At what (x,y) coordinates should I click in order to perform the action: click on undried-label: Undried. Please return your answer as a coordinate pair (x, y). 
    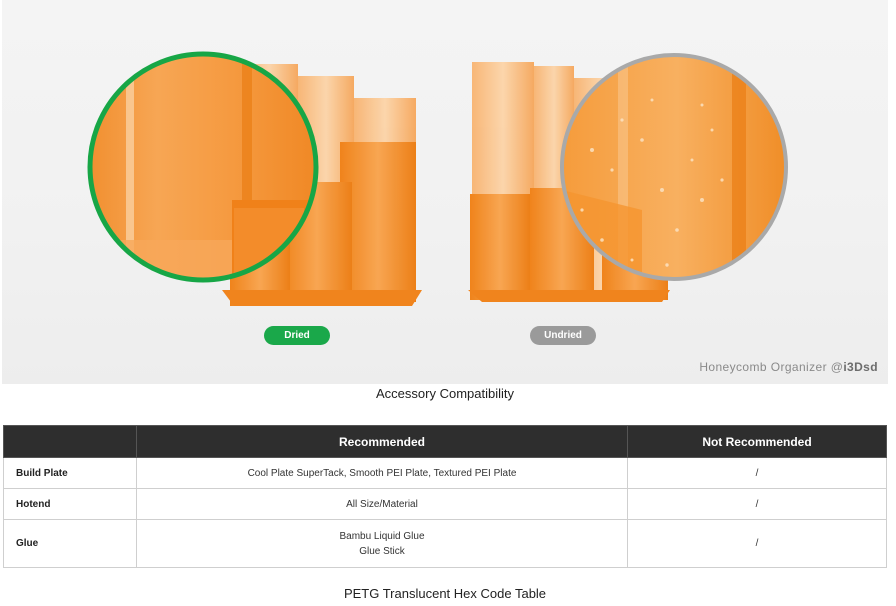
    Looking at the image, I should click on (563, 335).